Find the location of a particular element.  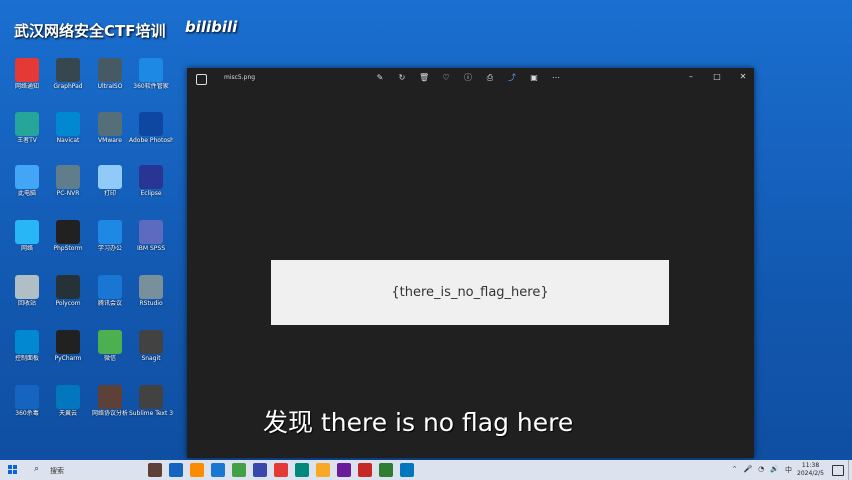

window-controls: – □ ✕ is located at coordinates (717, 77).